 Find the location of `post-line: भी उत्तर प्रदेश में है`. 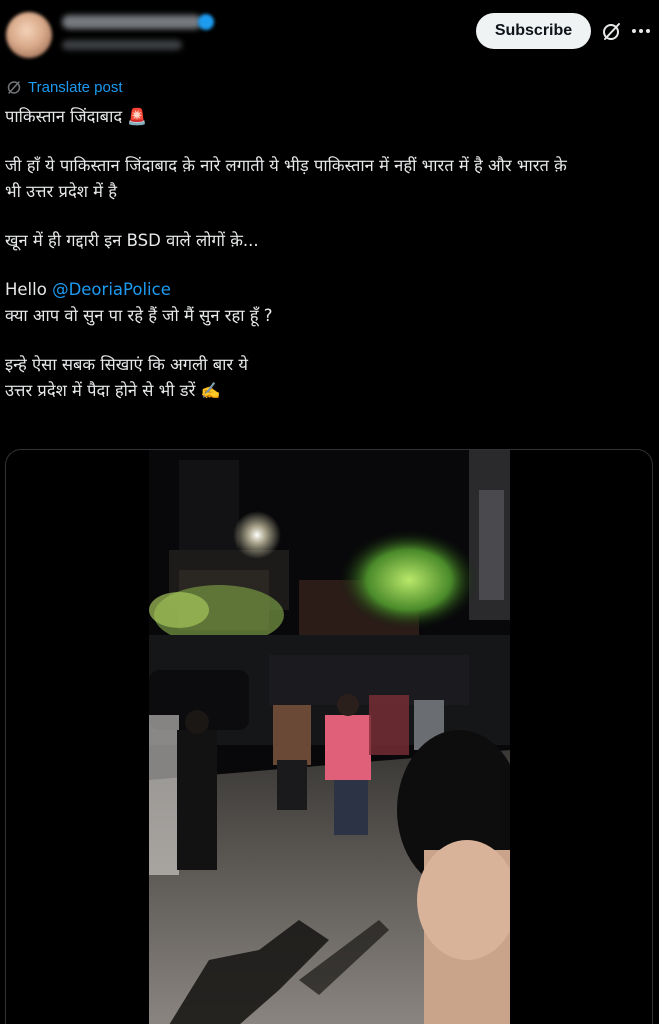

post-line: भी उत्तर प्रदेश में है is located at coordinates (61, 191).